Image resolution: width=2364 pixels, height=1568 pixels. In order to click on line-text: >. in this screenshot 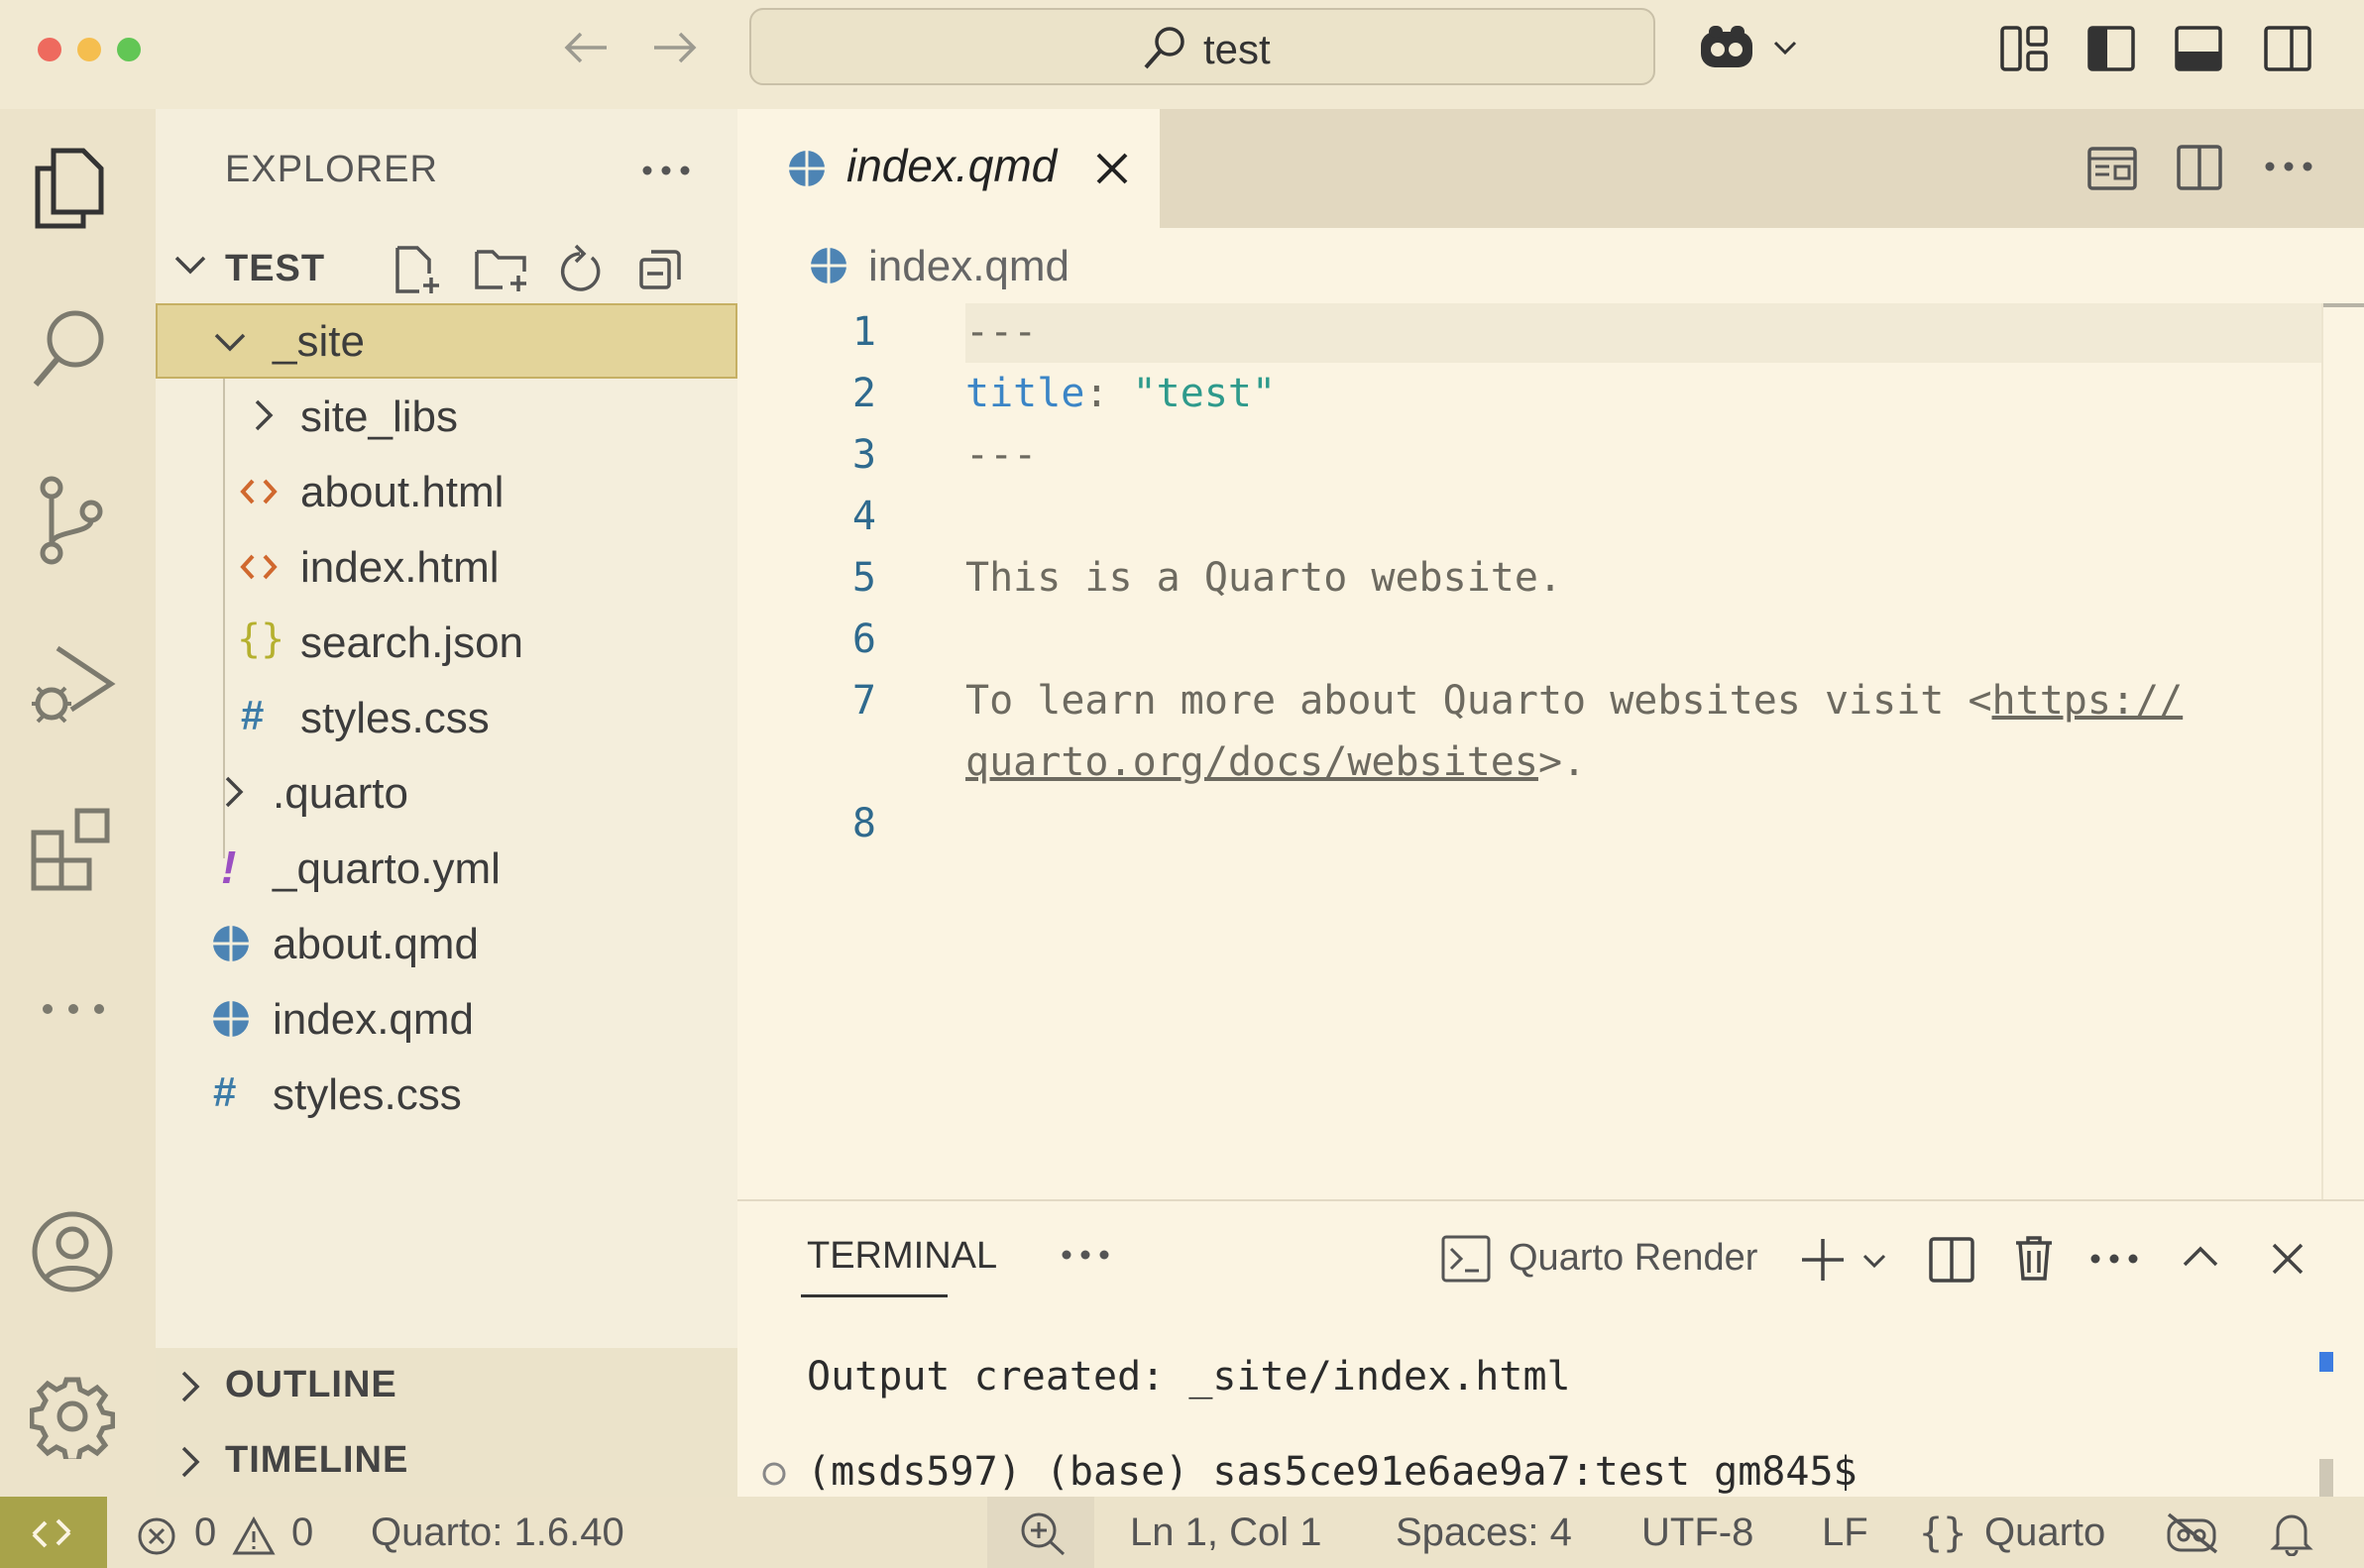, I will do `click(1562, 762)`.